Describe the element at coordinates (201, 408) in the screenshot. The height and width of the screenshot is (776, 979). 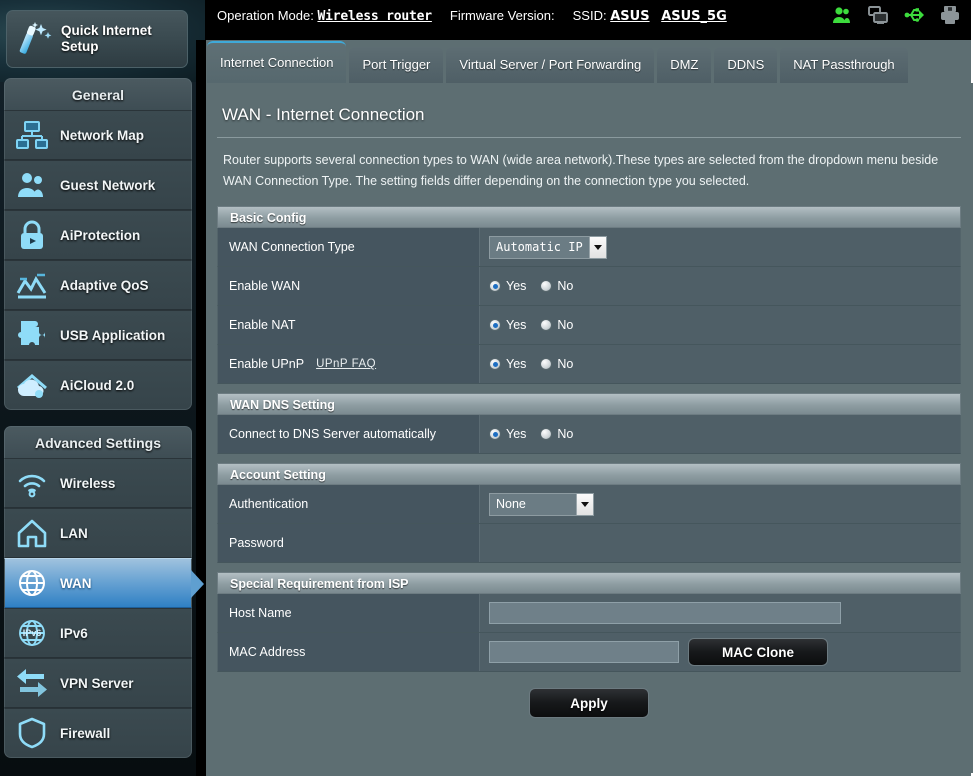
I see `sidebar-gutter` at that location.